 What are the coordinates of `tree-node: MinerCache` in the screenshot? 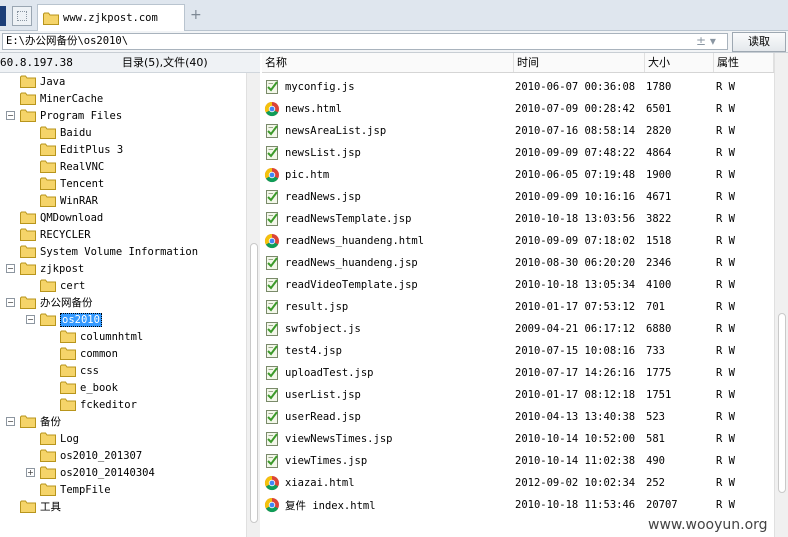 It's located at (61, 98).